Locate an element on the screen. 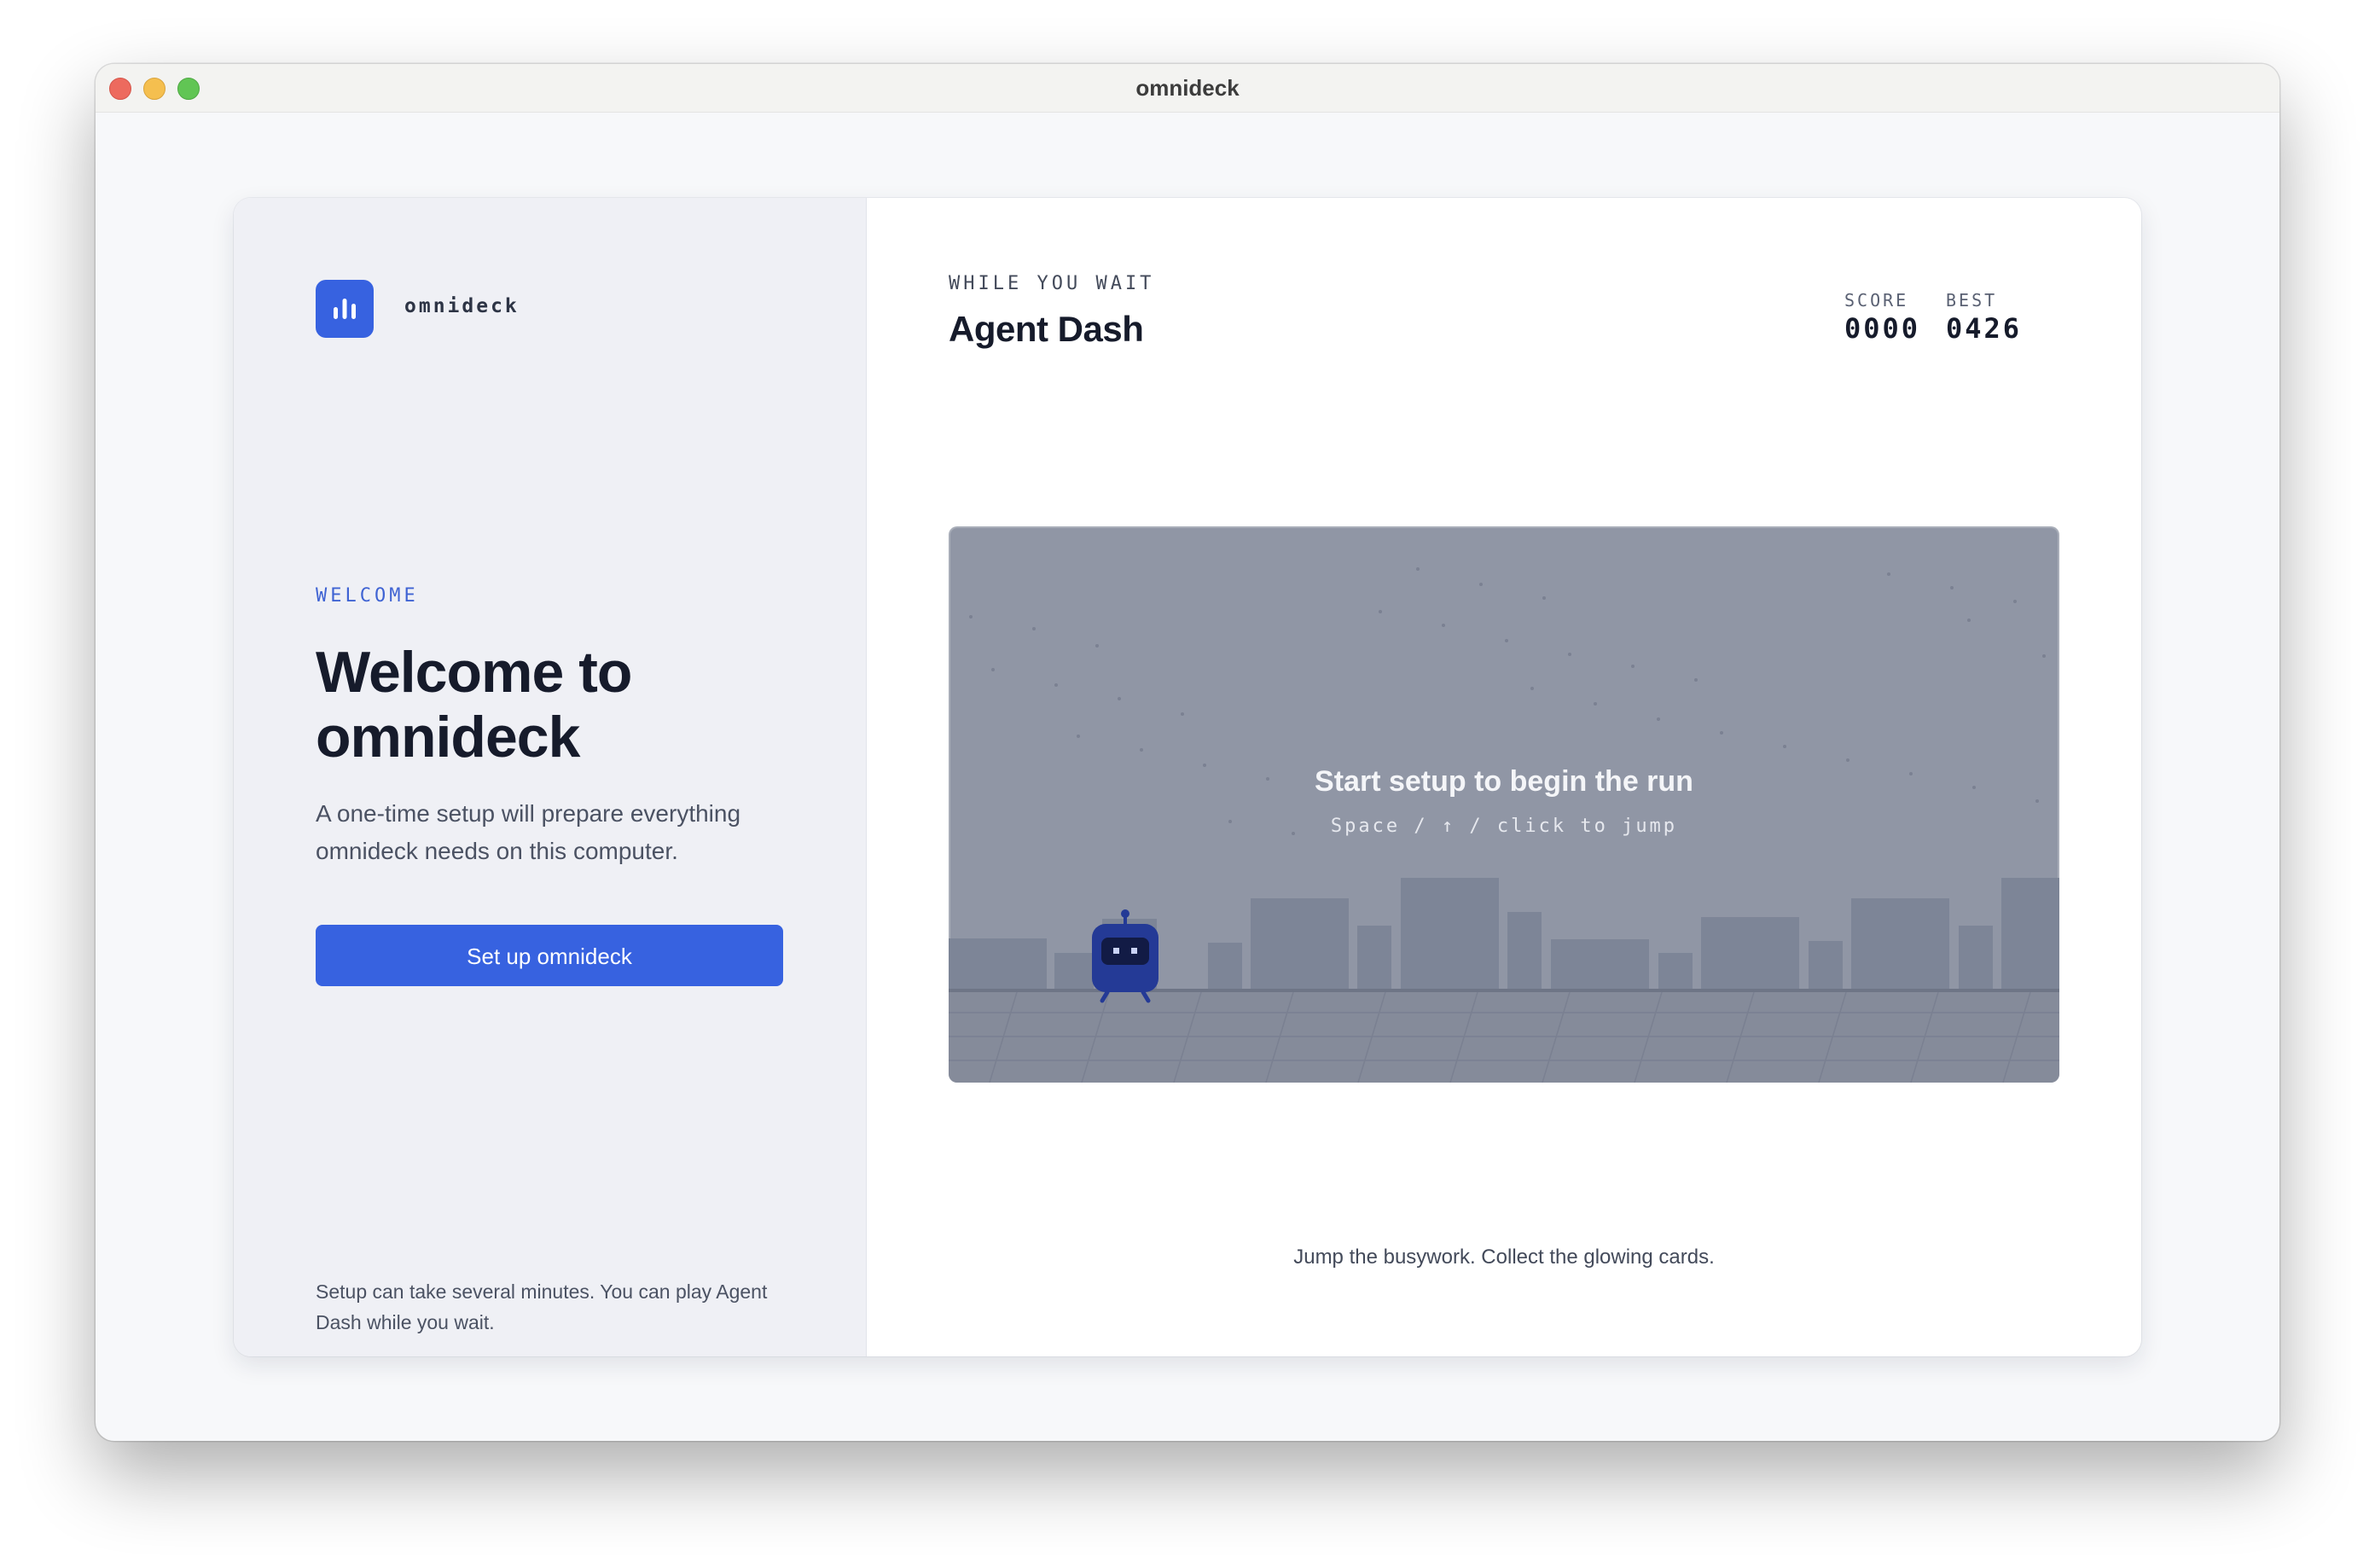 This screenshot has height=1568, width=2375. score-value: 0000 is located at coordinates (1882, 328).